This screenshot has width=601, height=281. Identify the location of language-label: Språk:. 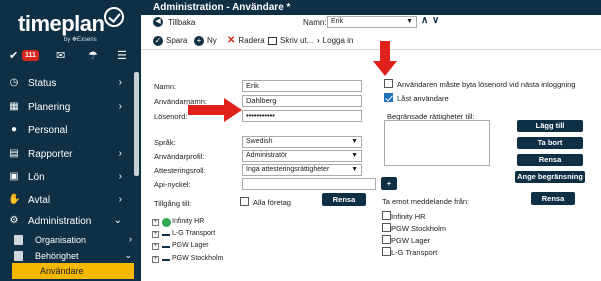
(165, 142).